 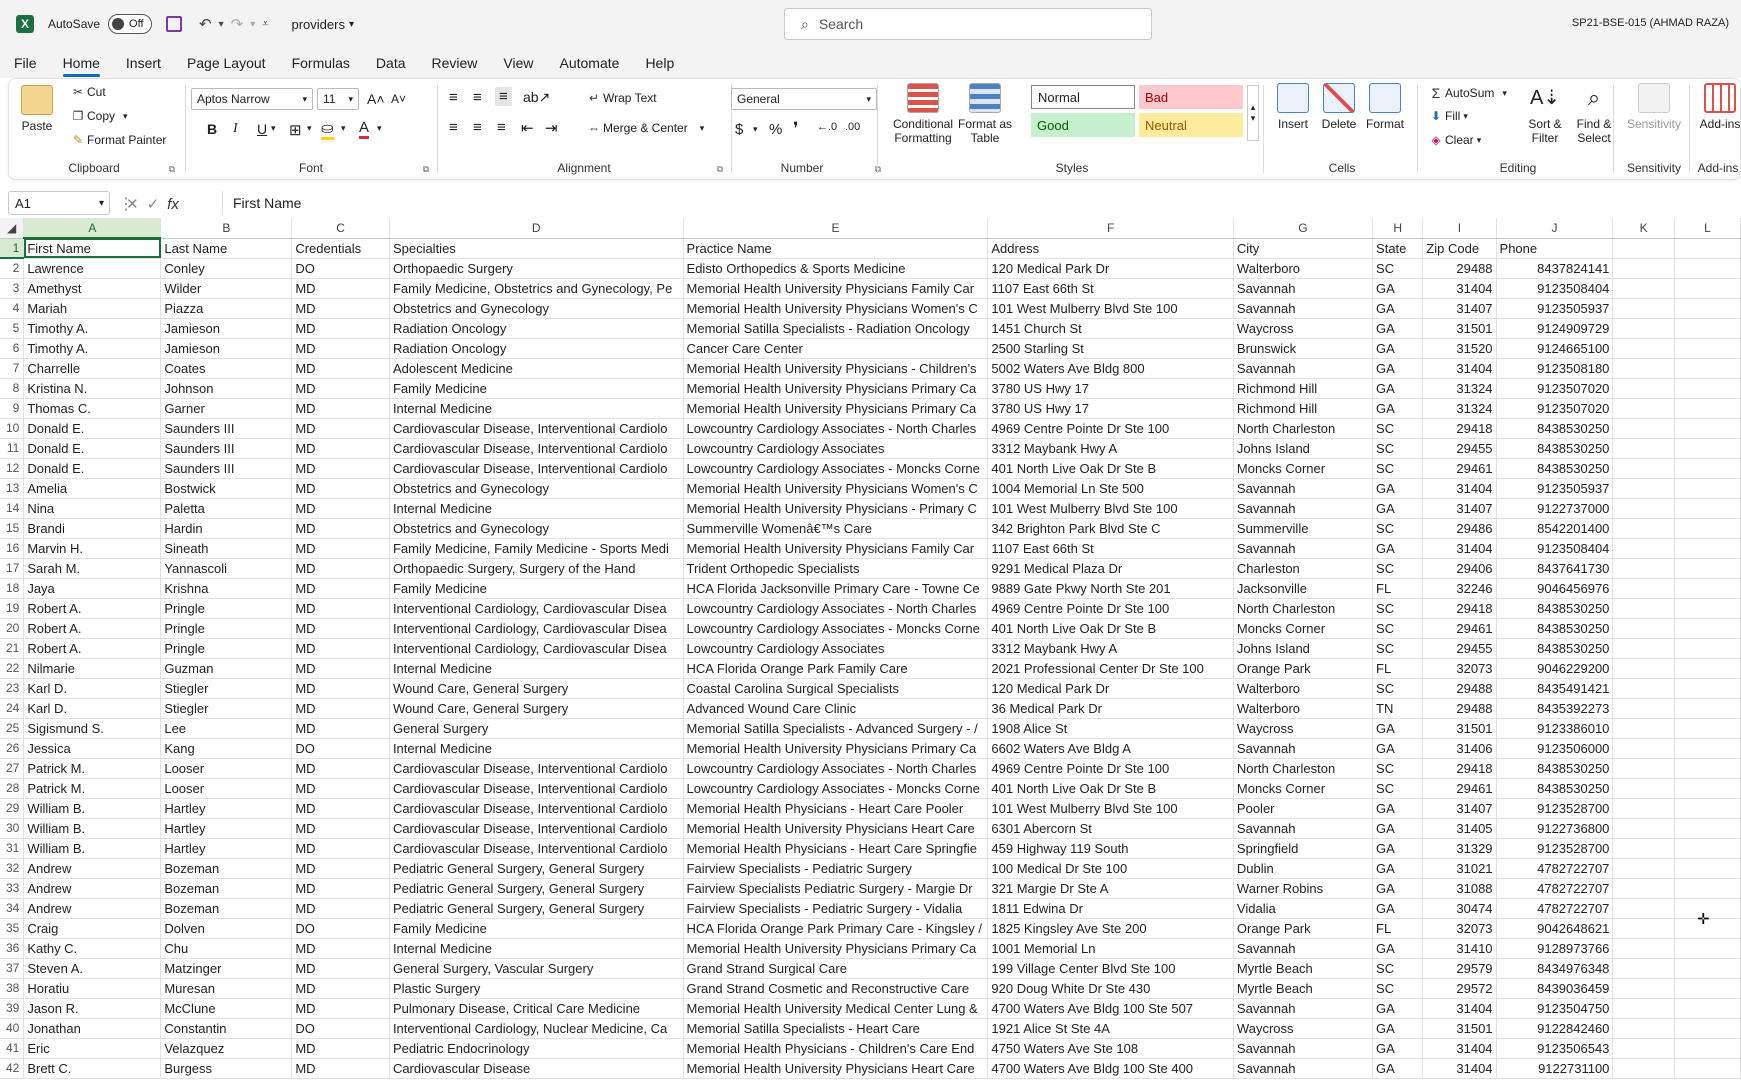 I want to click on paste-button: Paste, so click(x=37, y=109).